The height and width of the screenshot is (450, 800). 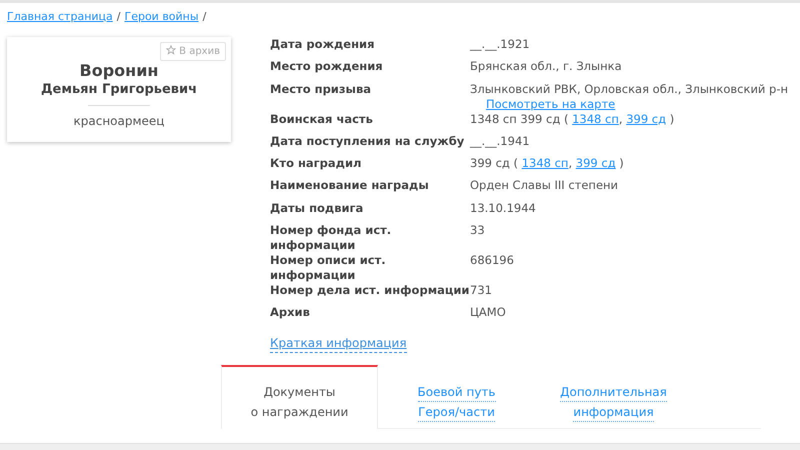 I want to click on tab: Документы о награждении, so click(x=299, y=396).